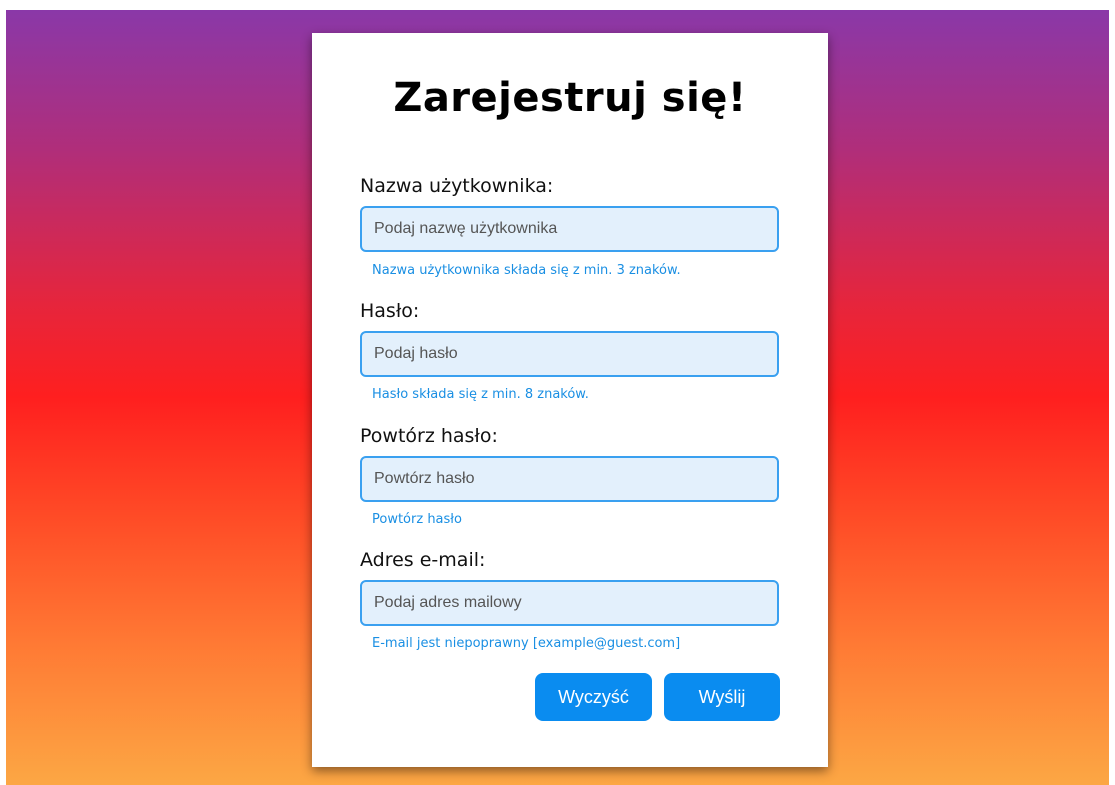 The image size is (1115, 785). Describe the element at coordinates (569, 479) in the screenshot. I see `repeat-password-input` at that location.